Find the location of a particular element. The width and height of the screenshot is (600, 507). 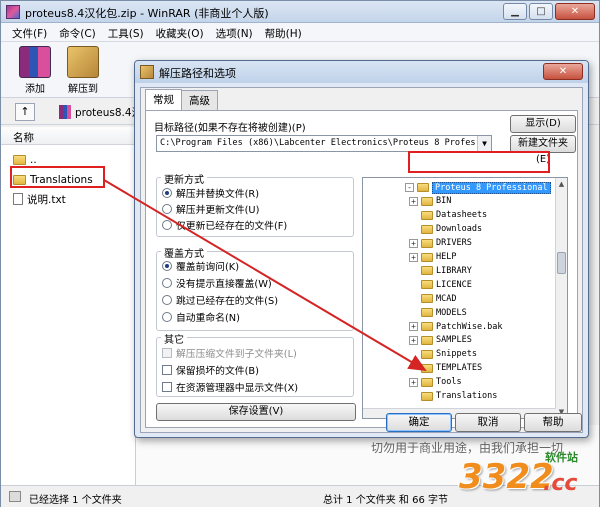

tree-item: - Proteus 8 Professional is located at coordinates (478, 187).